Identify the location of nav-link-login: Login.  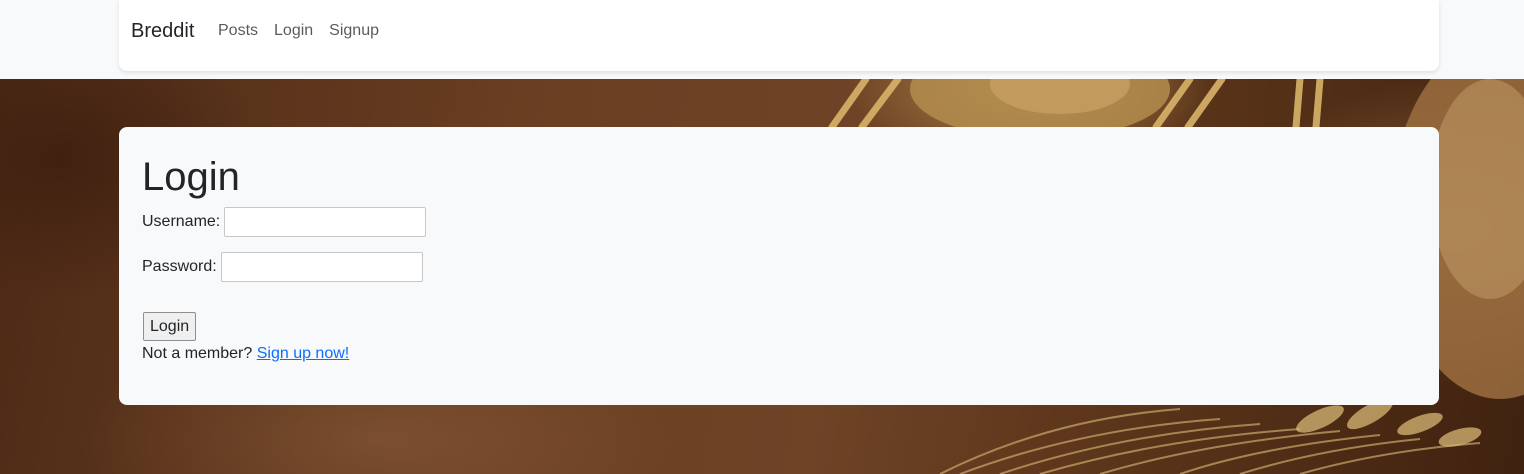
(293, 30).